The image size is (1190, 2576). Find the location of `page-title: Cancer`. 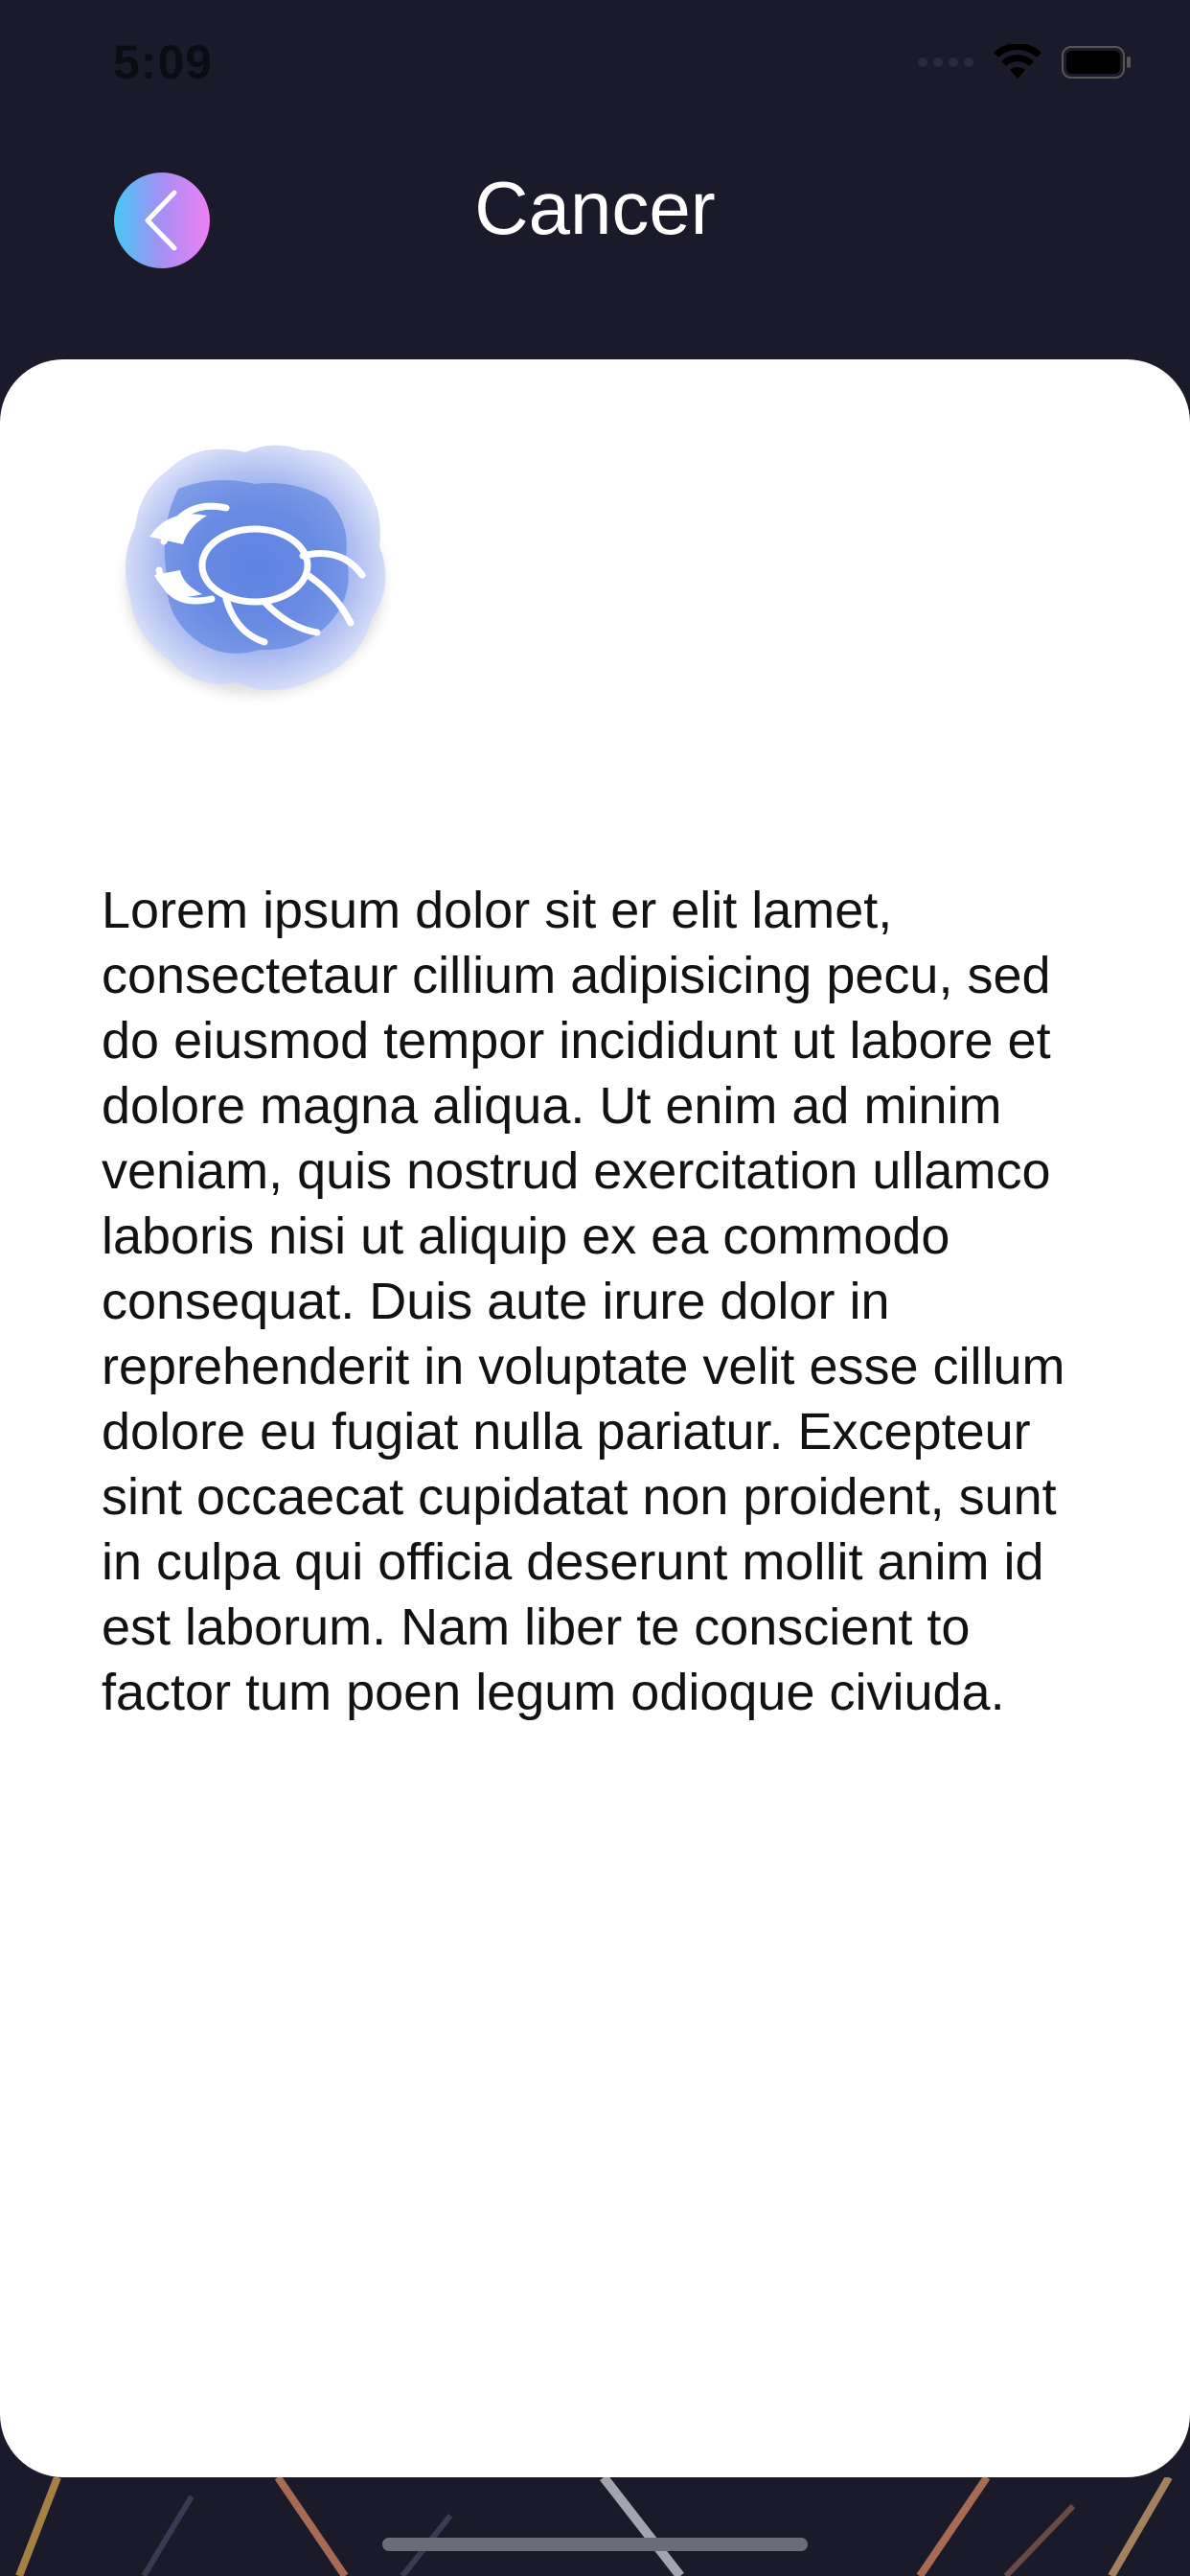

page-title: Cancer is located at coordinates (595, 208).